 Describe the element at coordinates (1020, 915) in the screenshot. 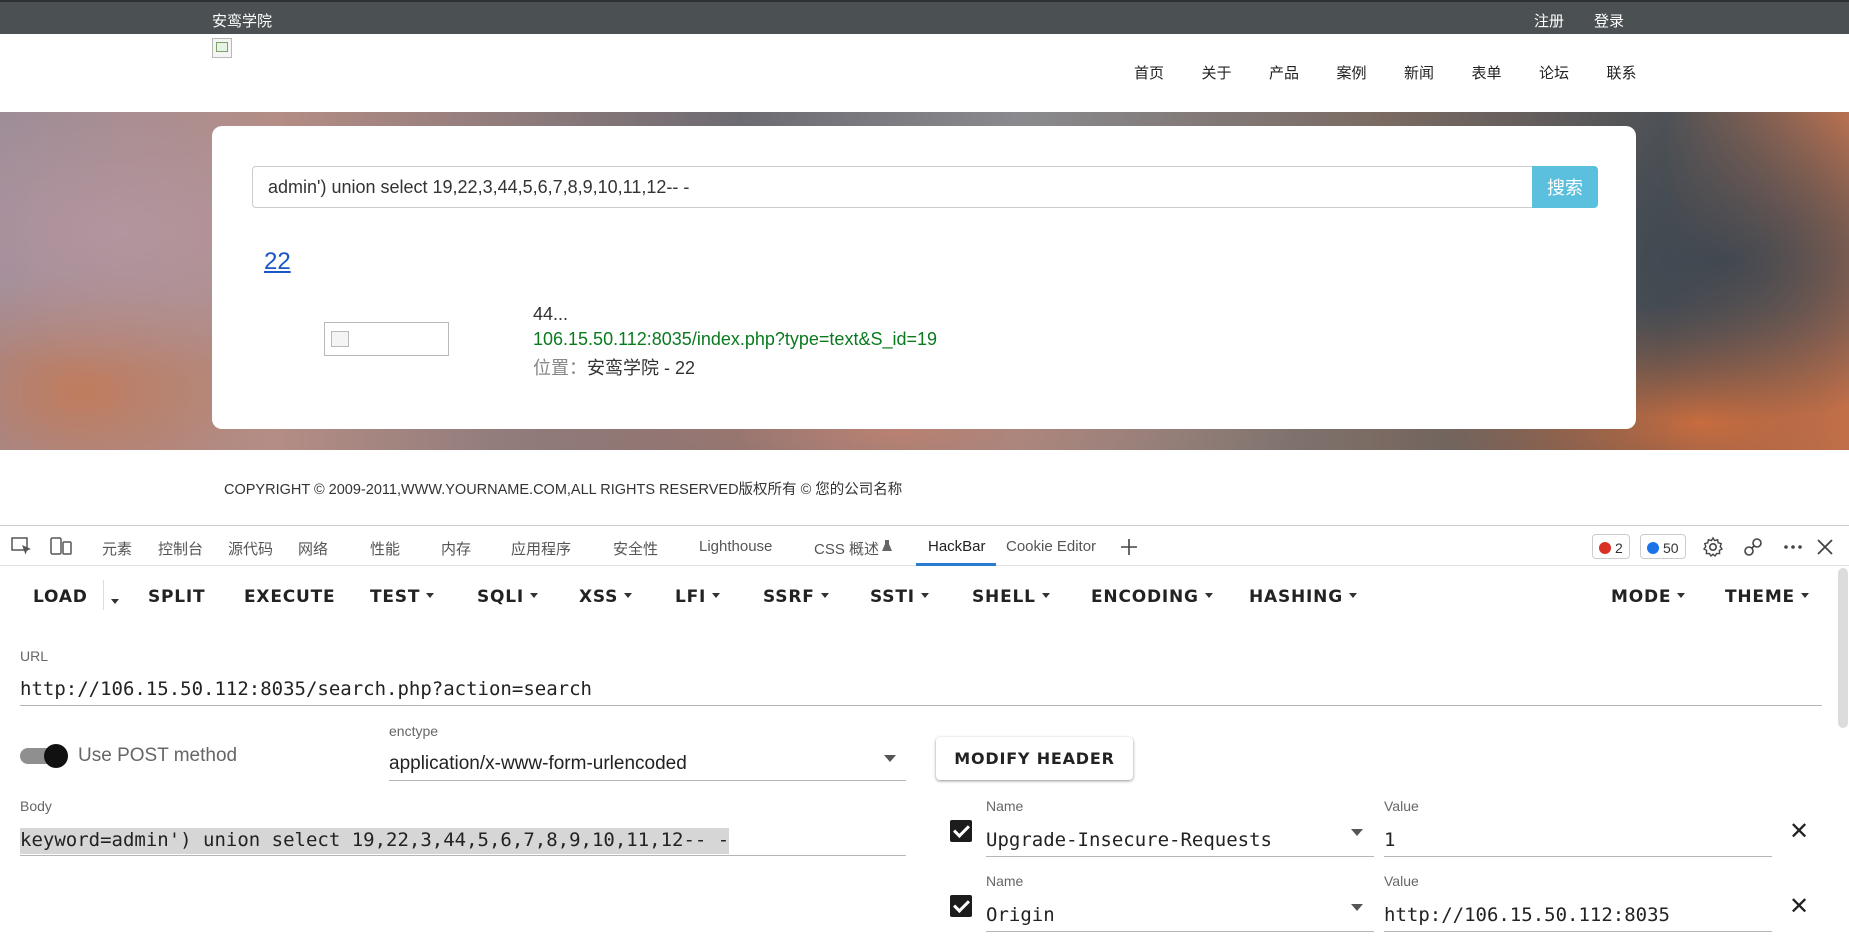

I see `header-2-name-field: Origin` at that location.